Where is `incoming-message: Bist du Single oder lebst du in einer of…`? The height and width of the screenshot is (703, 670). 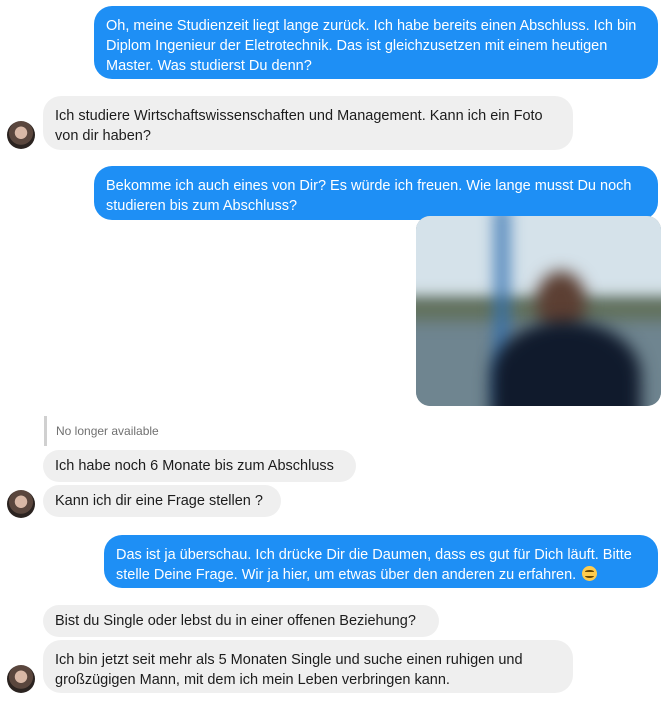 incoming-message: Bist du Single oder lebst du in einer of… is located at coordinates (241, 621).